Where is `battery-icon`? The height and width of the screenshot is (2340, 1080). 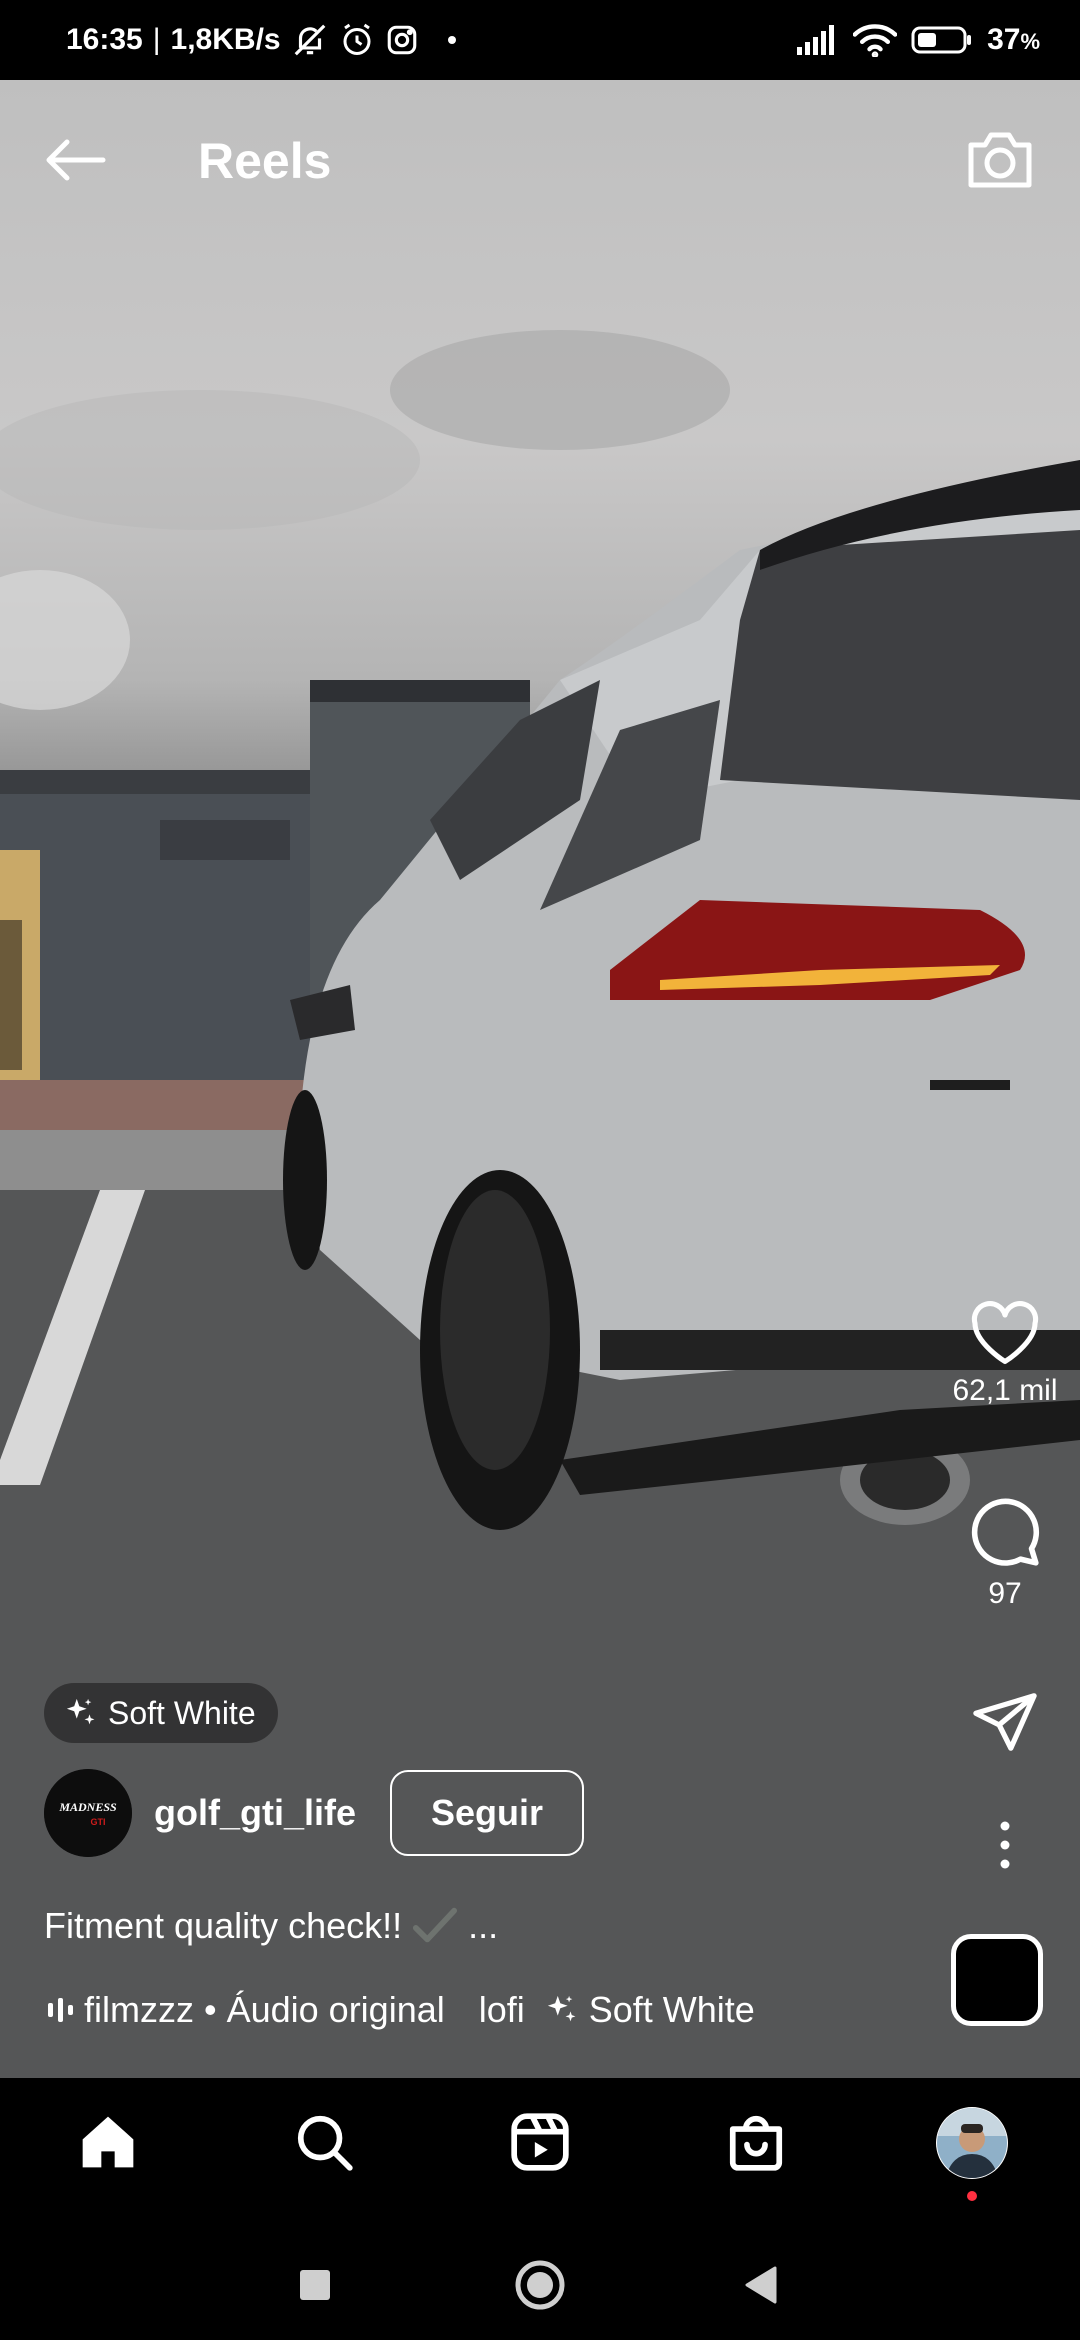 battery-icon is located at coordinates (942, 40).